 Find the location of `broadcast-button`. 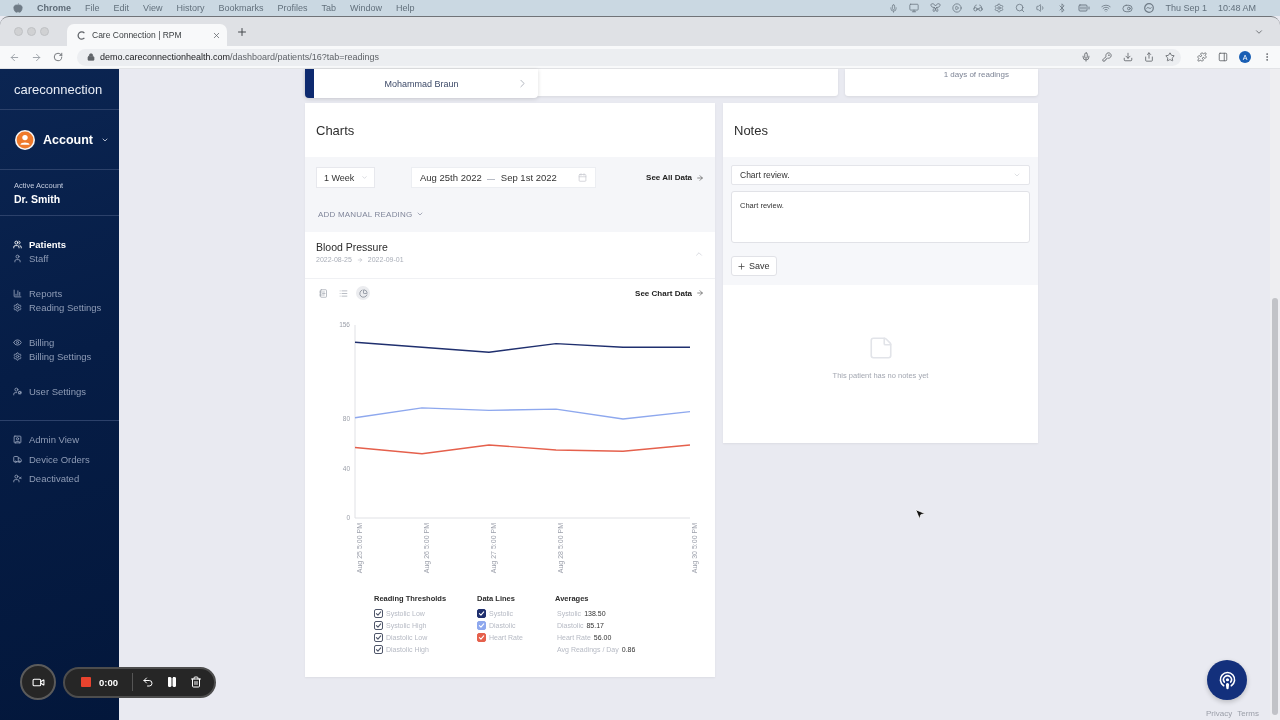

broadcast-button is located at coordinates (1227, 680).